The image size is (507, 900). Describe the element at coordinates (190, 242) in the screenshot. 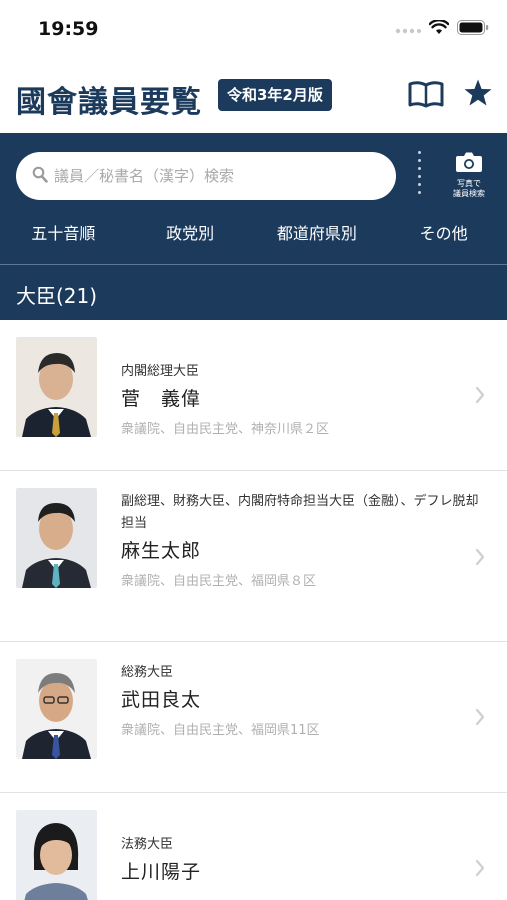

I see `tab-party: 政党別` at that location.